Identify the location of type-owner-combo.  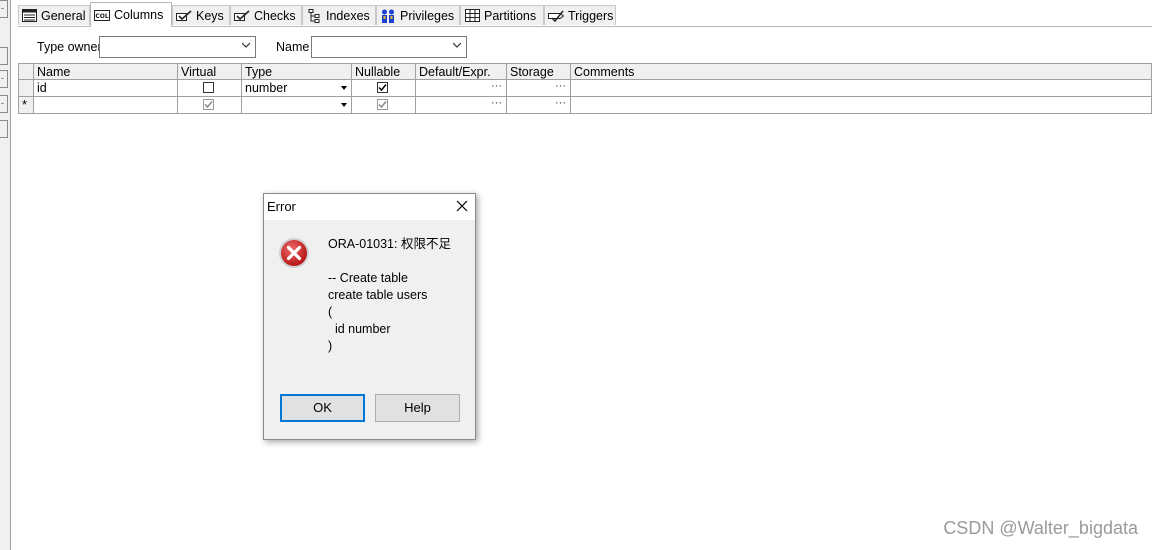
(177, 47).